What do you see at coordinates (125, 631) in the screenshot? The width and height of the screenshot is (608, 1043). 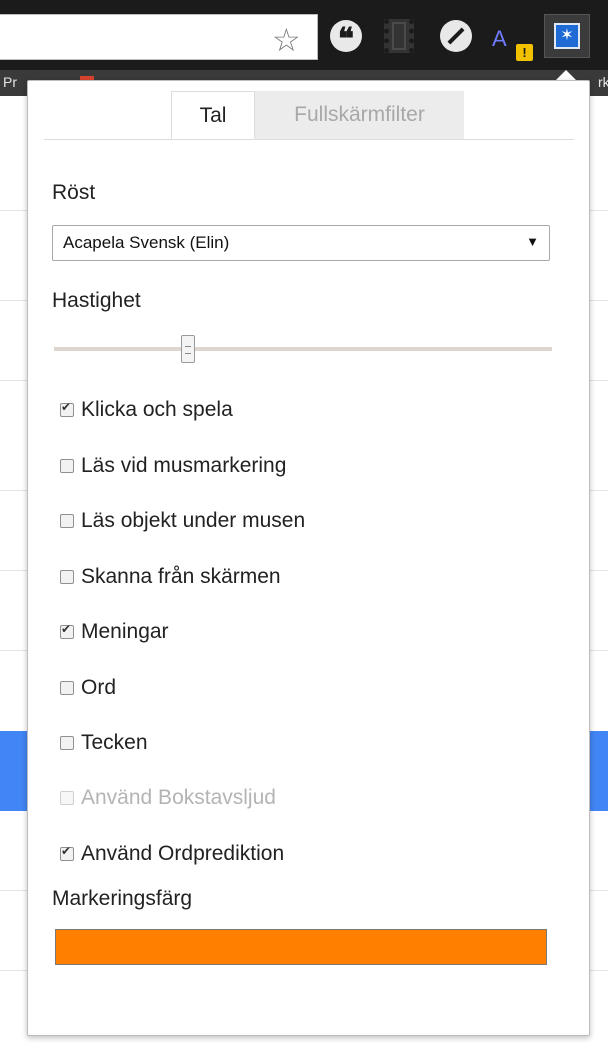 I see `option-label: Meningar` at bounding box center [125, 631].